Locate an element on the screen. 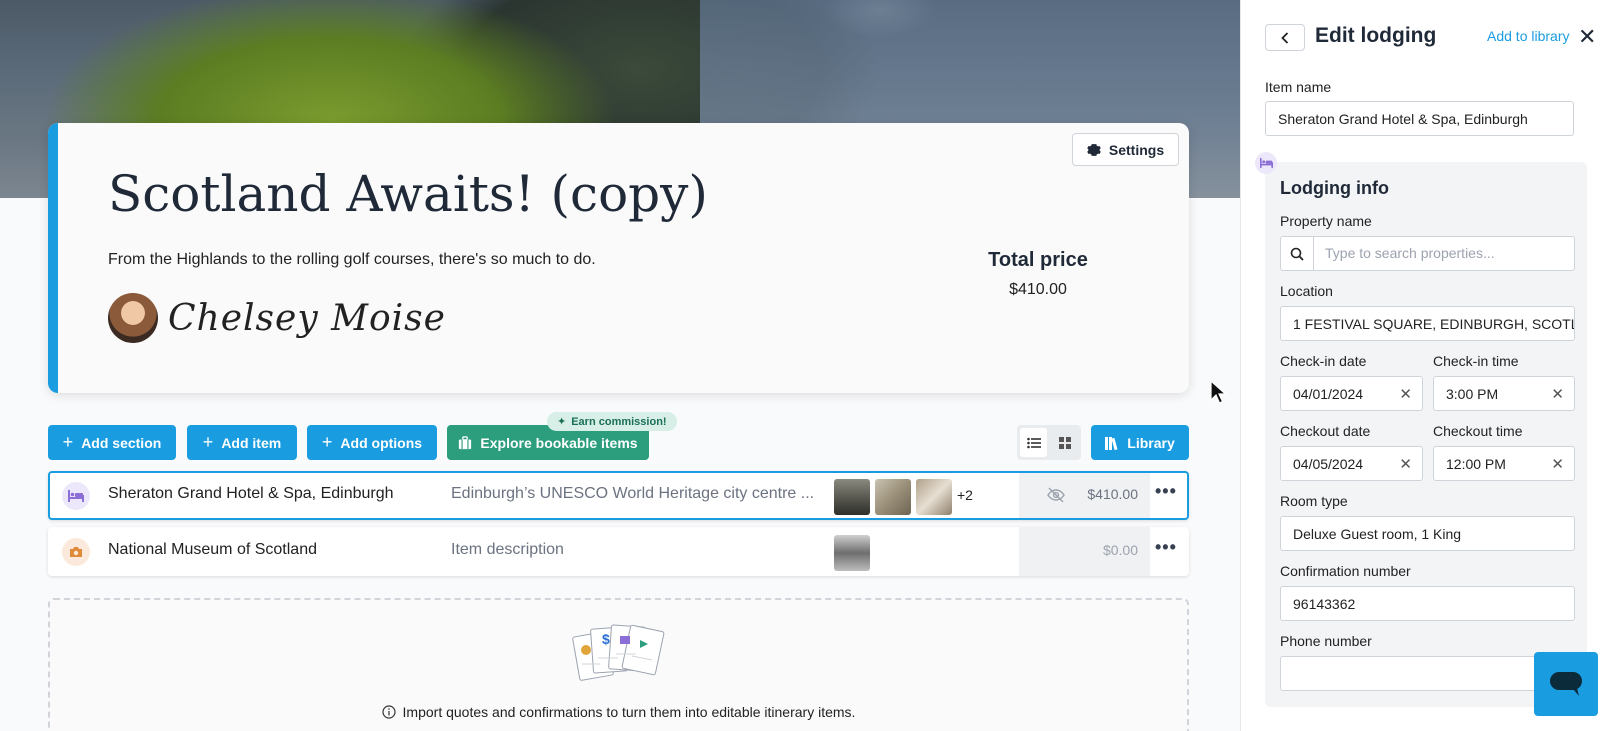  view-toggle is located at coordinates (1049, 442).